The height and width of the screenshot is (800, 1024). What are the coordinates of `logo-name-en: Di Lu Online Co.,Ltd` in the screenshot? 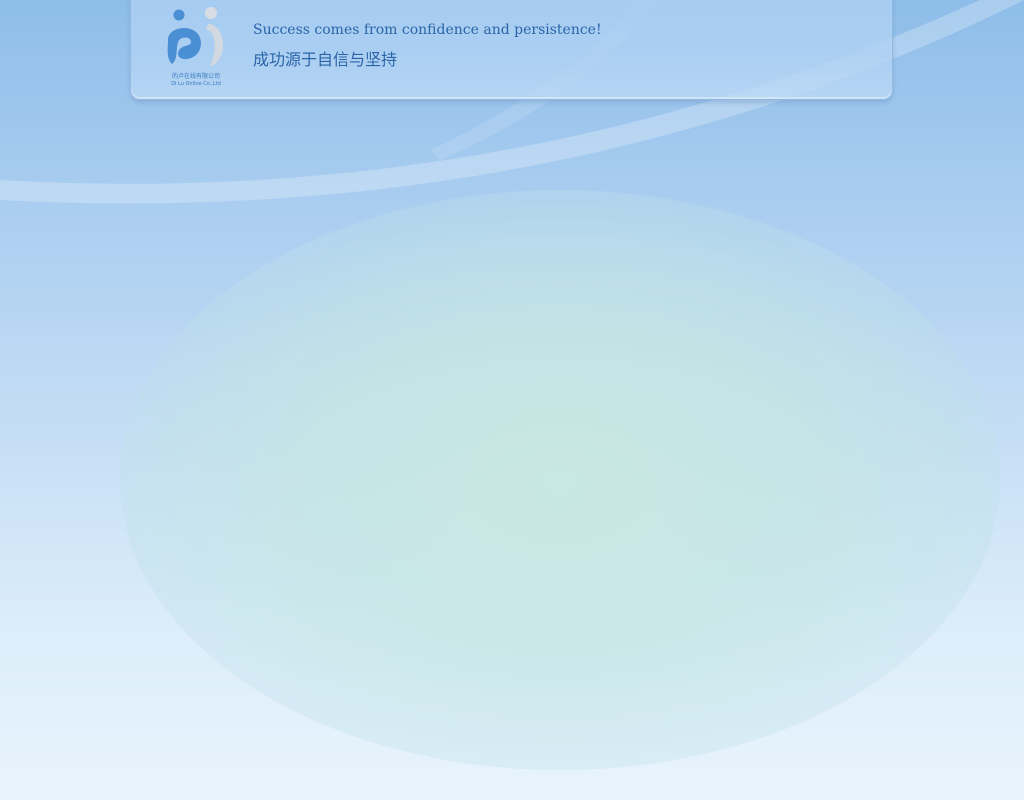 It's located at (196, 84).